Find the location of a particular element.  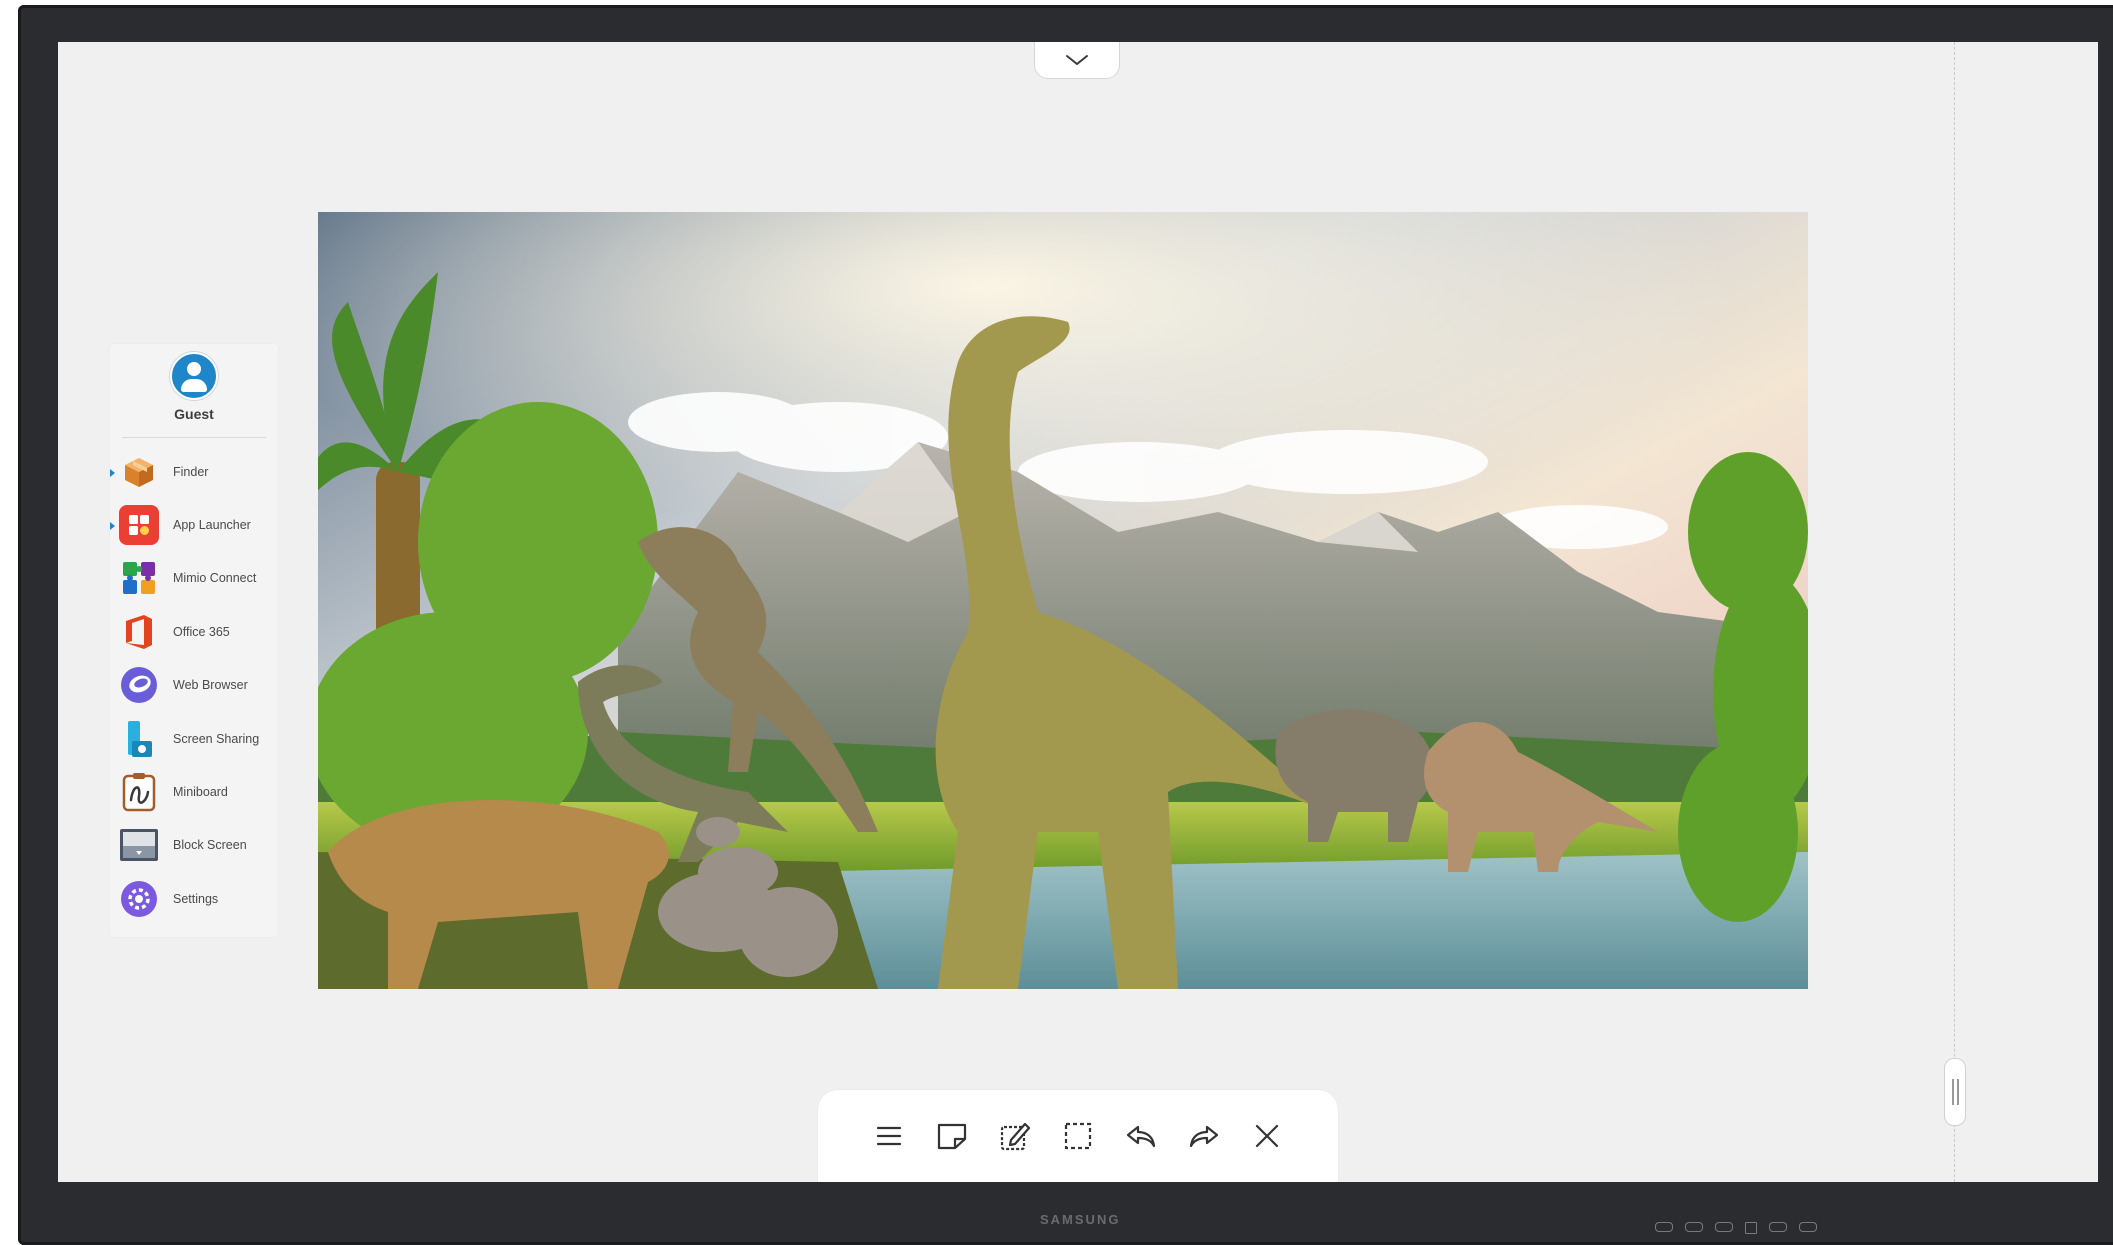

menu-icon is located at coordinates (889, 1136).